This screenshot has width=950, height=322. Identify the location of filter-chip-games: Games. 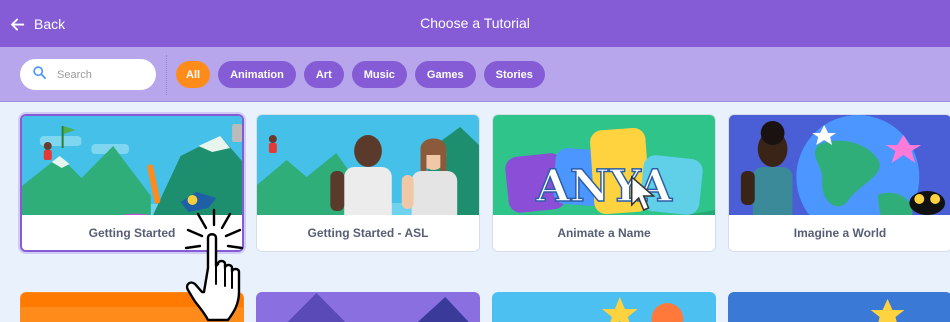
(445, 74).